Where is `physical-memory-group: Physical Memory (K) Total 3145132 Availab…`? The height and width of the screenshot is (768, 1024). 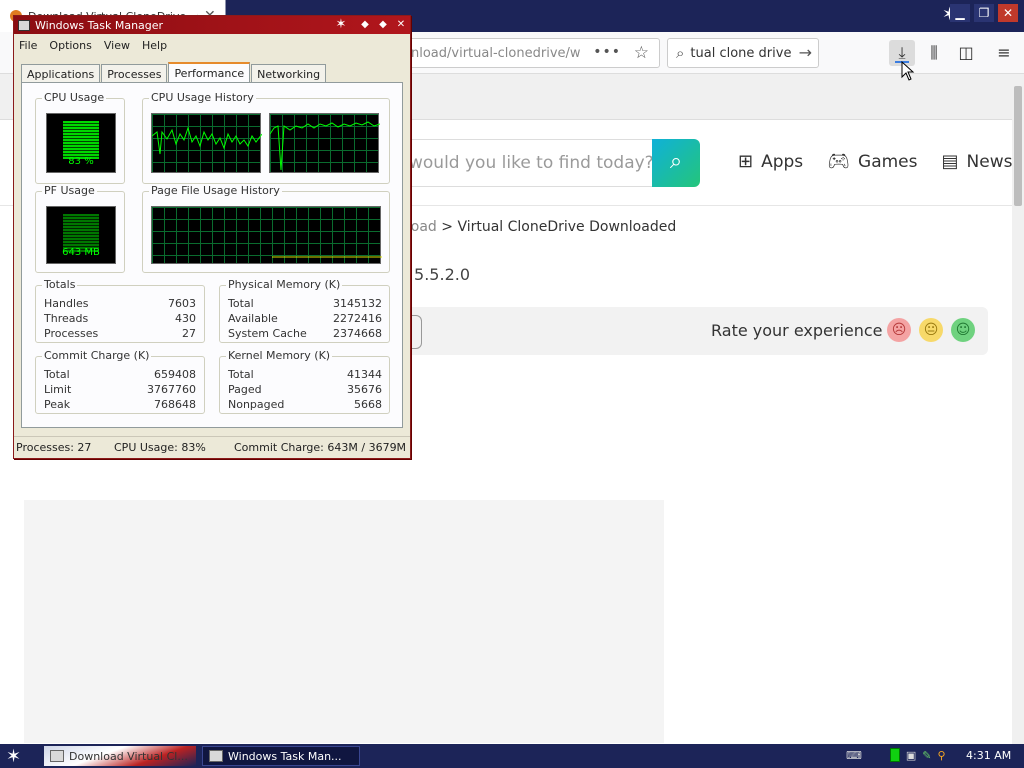 physical-memory-group: Physical Memory (K) Total 3145132 Availab… is located at coordinates (304, 310).